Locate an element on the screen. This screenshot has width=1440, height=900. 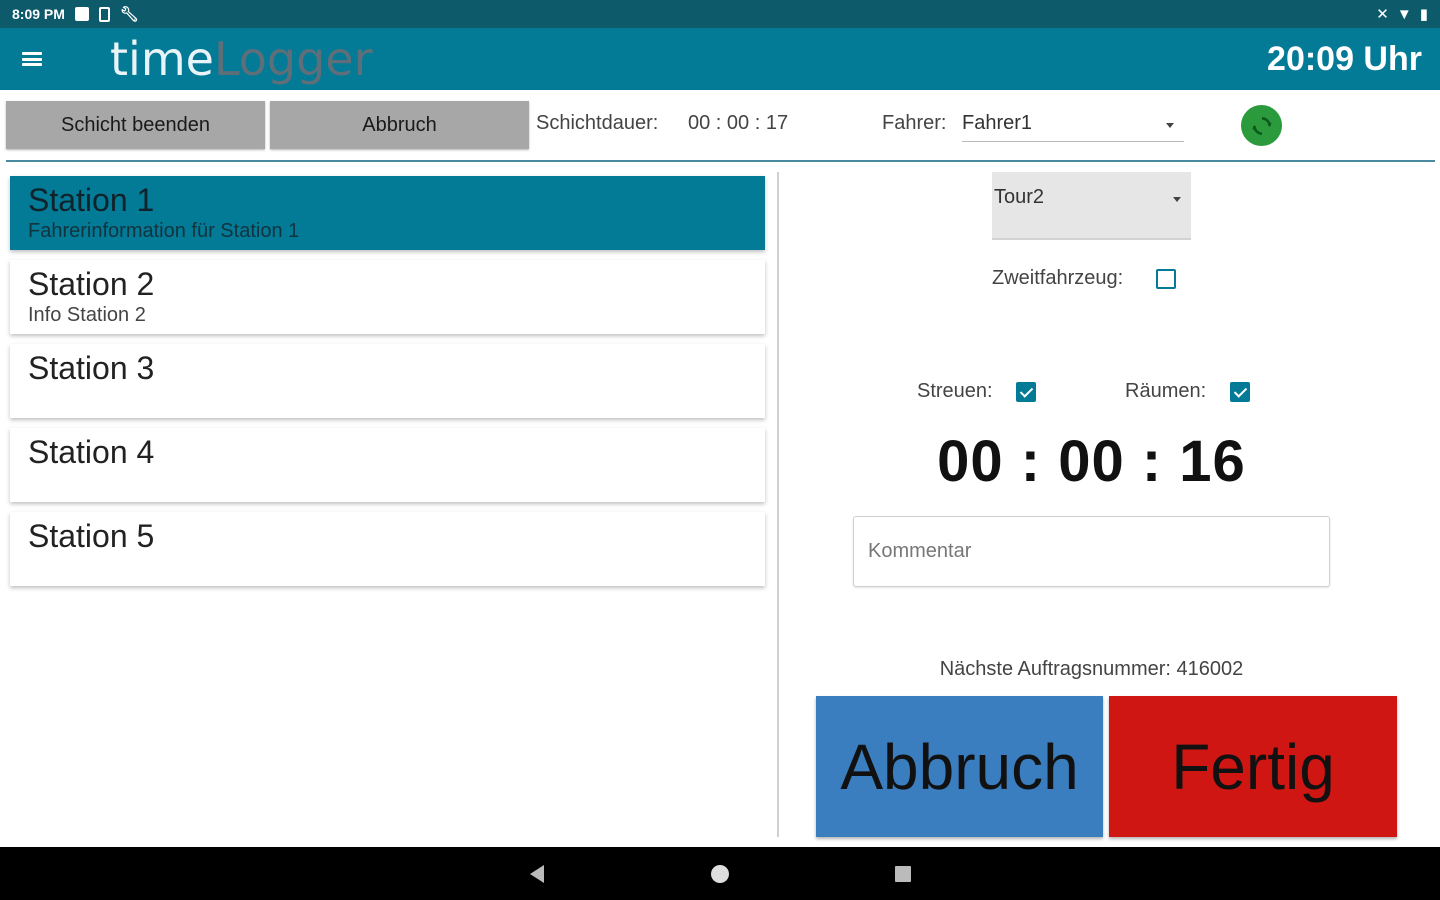
sync-button is located at coordinates (1261, 125).